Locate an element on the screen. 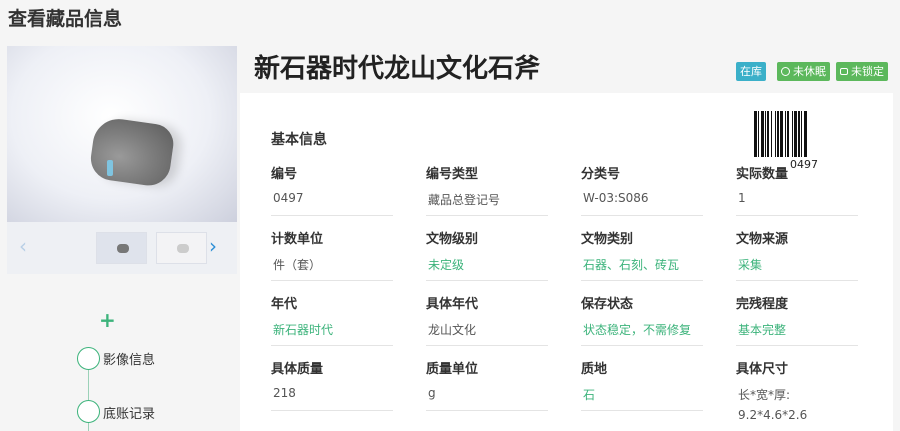 This screenshot has width=900, height=431. main-photo is located at coordinates (122, 134).